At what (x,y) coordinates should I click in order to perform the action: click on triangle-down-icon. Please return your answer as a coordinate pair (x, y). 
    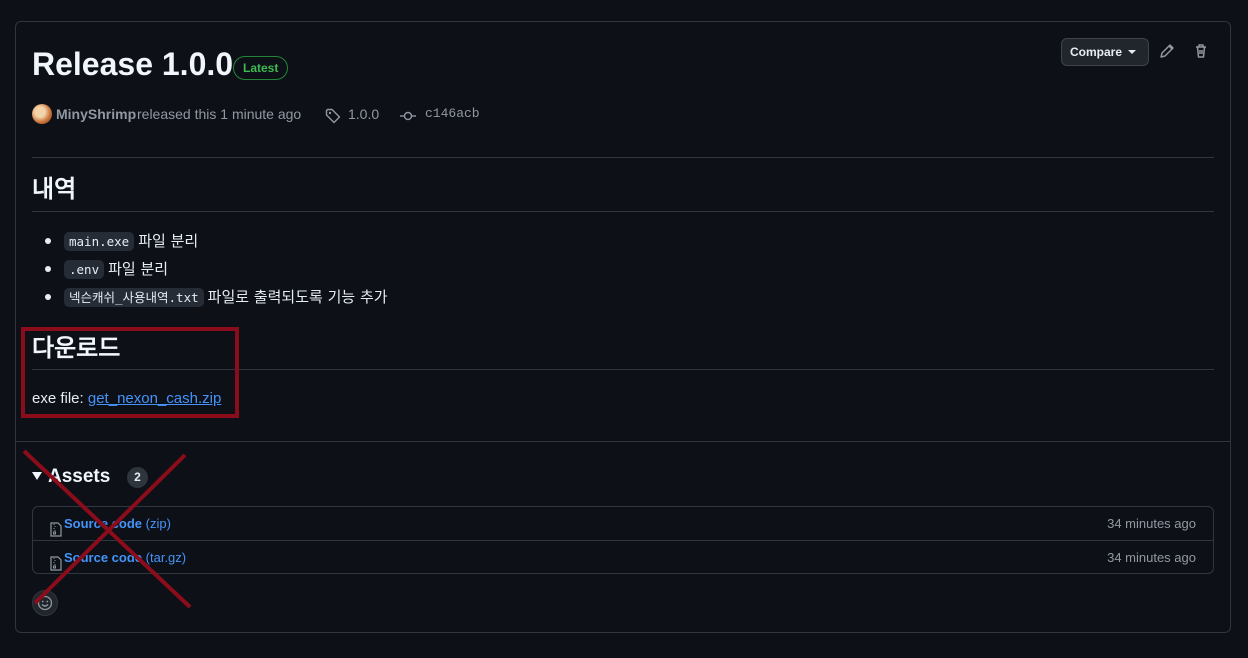
    Looking at the image, I should click on (37, 476).